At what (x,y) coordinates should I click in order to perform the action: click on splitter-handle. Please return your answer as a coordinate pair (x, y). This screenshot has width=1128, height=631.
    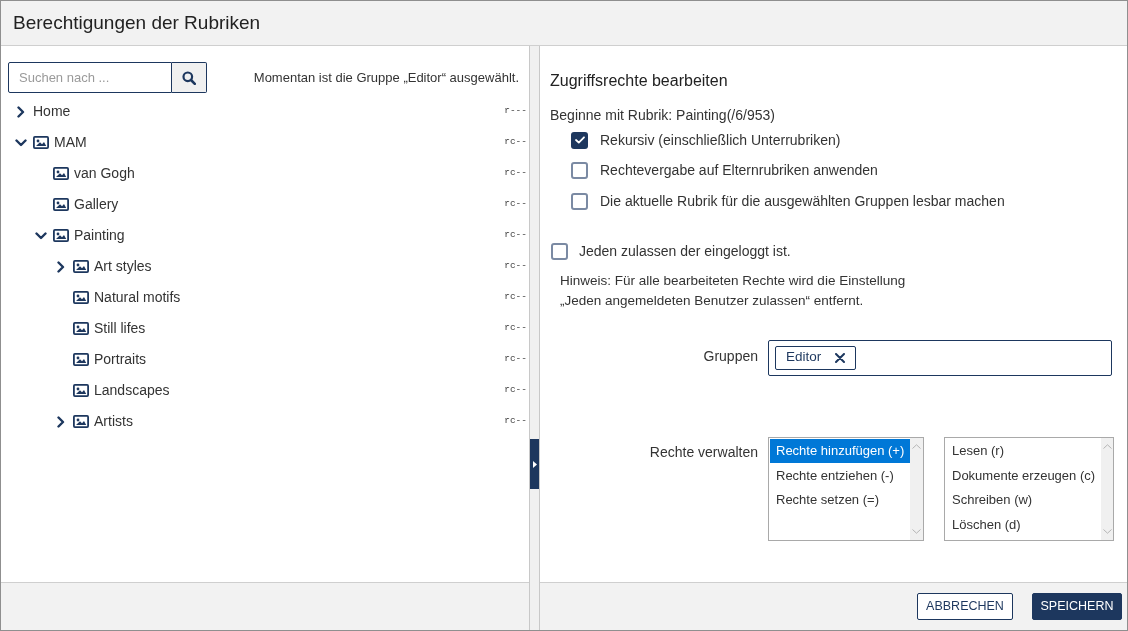
    Looking at the image, I should click on (534, 464).